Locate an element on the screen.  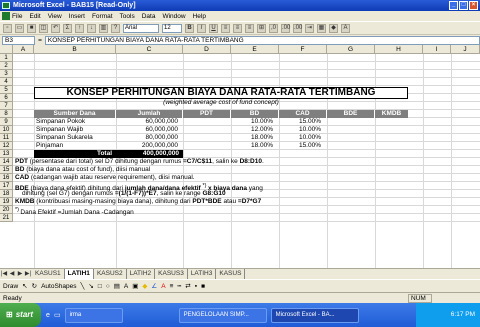
row-header-3: 3 is located at coordinates (6, 74).